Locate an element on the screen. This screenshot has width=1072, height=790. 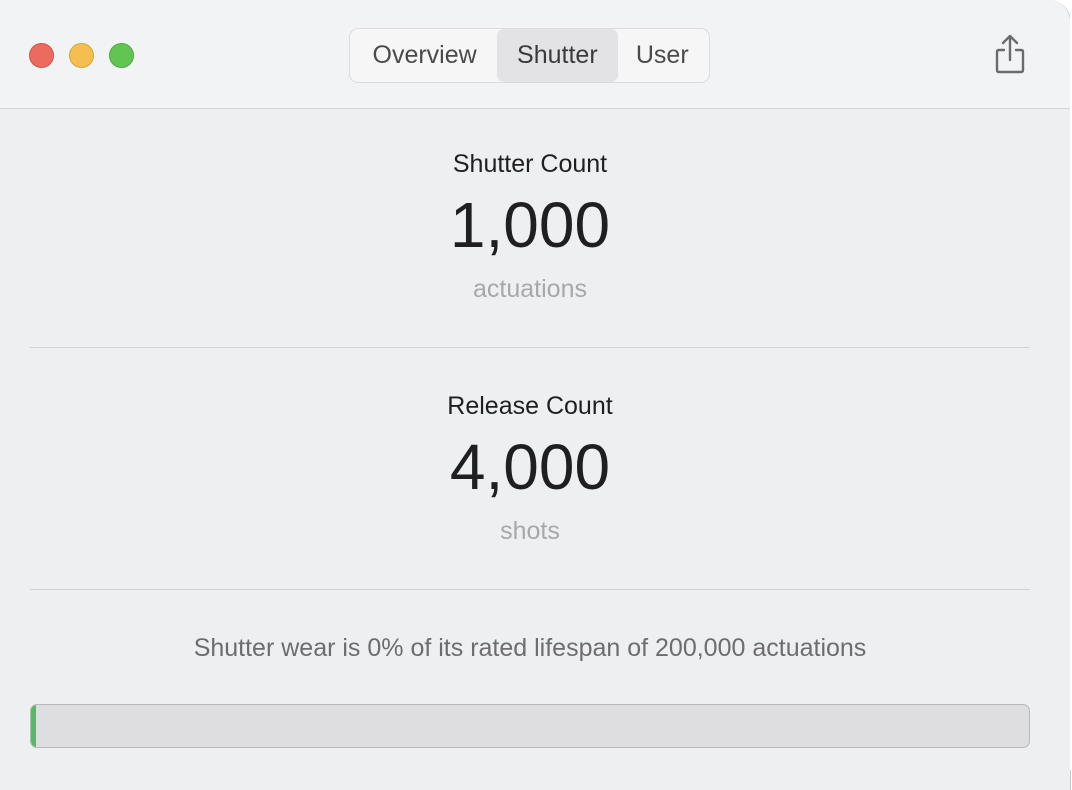
release-count-label: Release Count is located at coordinates (530, 406).